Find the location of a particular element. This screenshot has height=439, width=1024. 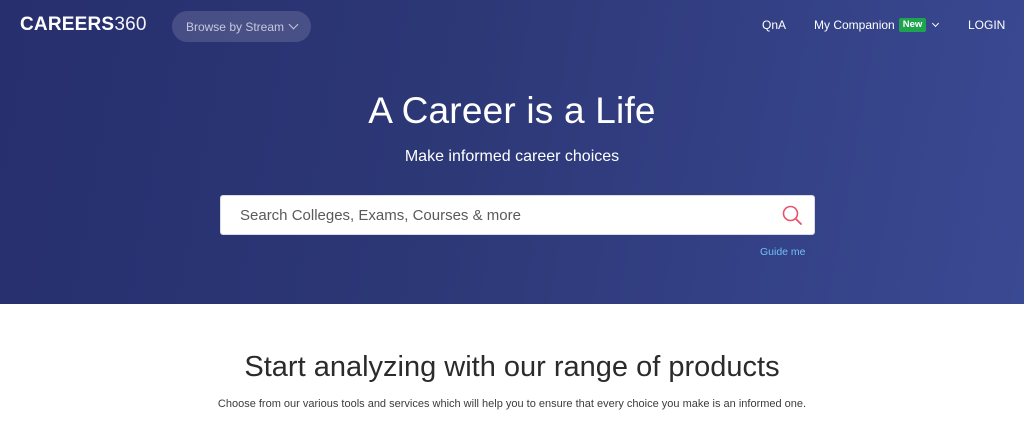

nav-qna-link: QnA is located at coordinates (774, 25).